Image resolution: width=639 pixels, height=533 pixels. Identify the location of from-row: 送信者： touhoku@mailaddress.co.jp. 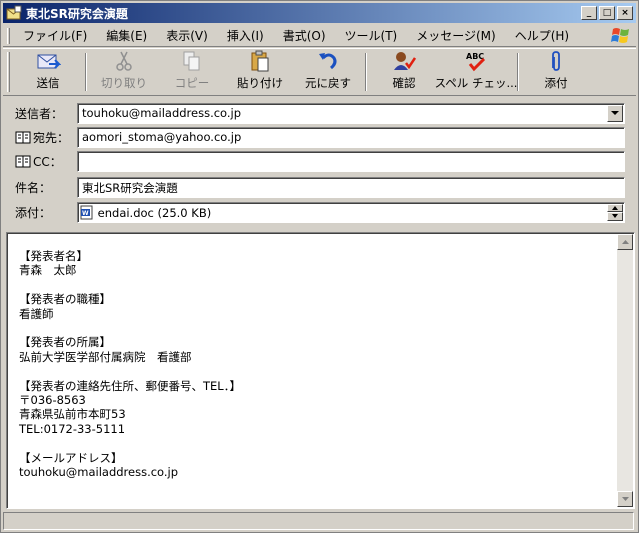
(319, 113).